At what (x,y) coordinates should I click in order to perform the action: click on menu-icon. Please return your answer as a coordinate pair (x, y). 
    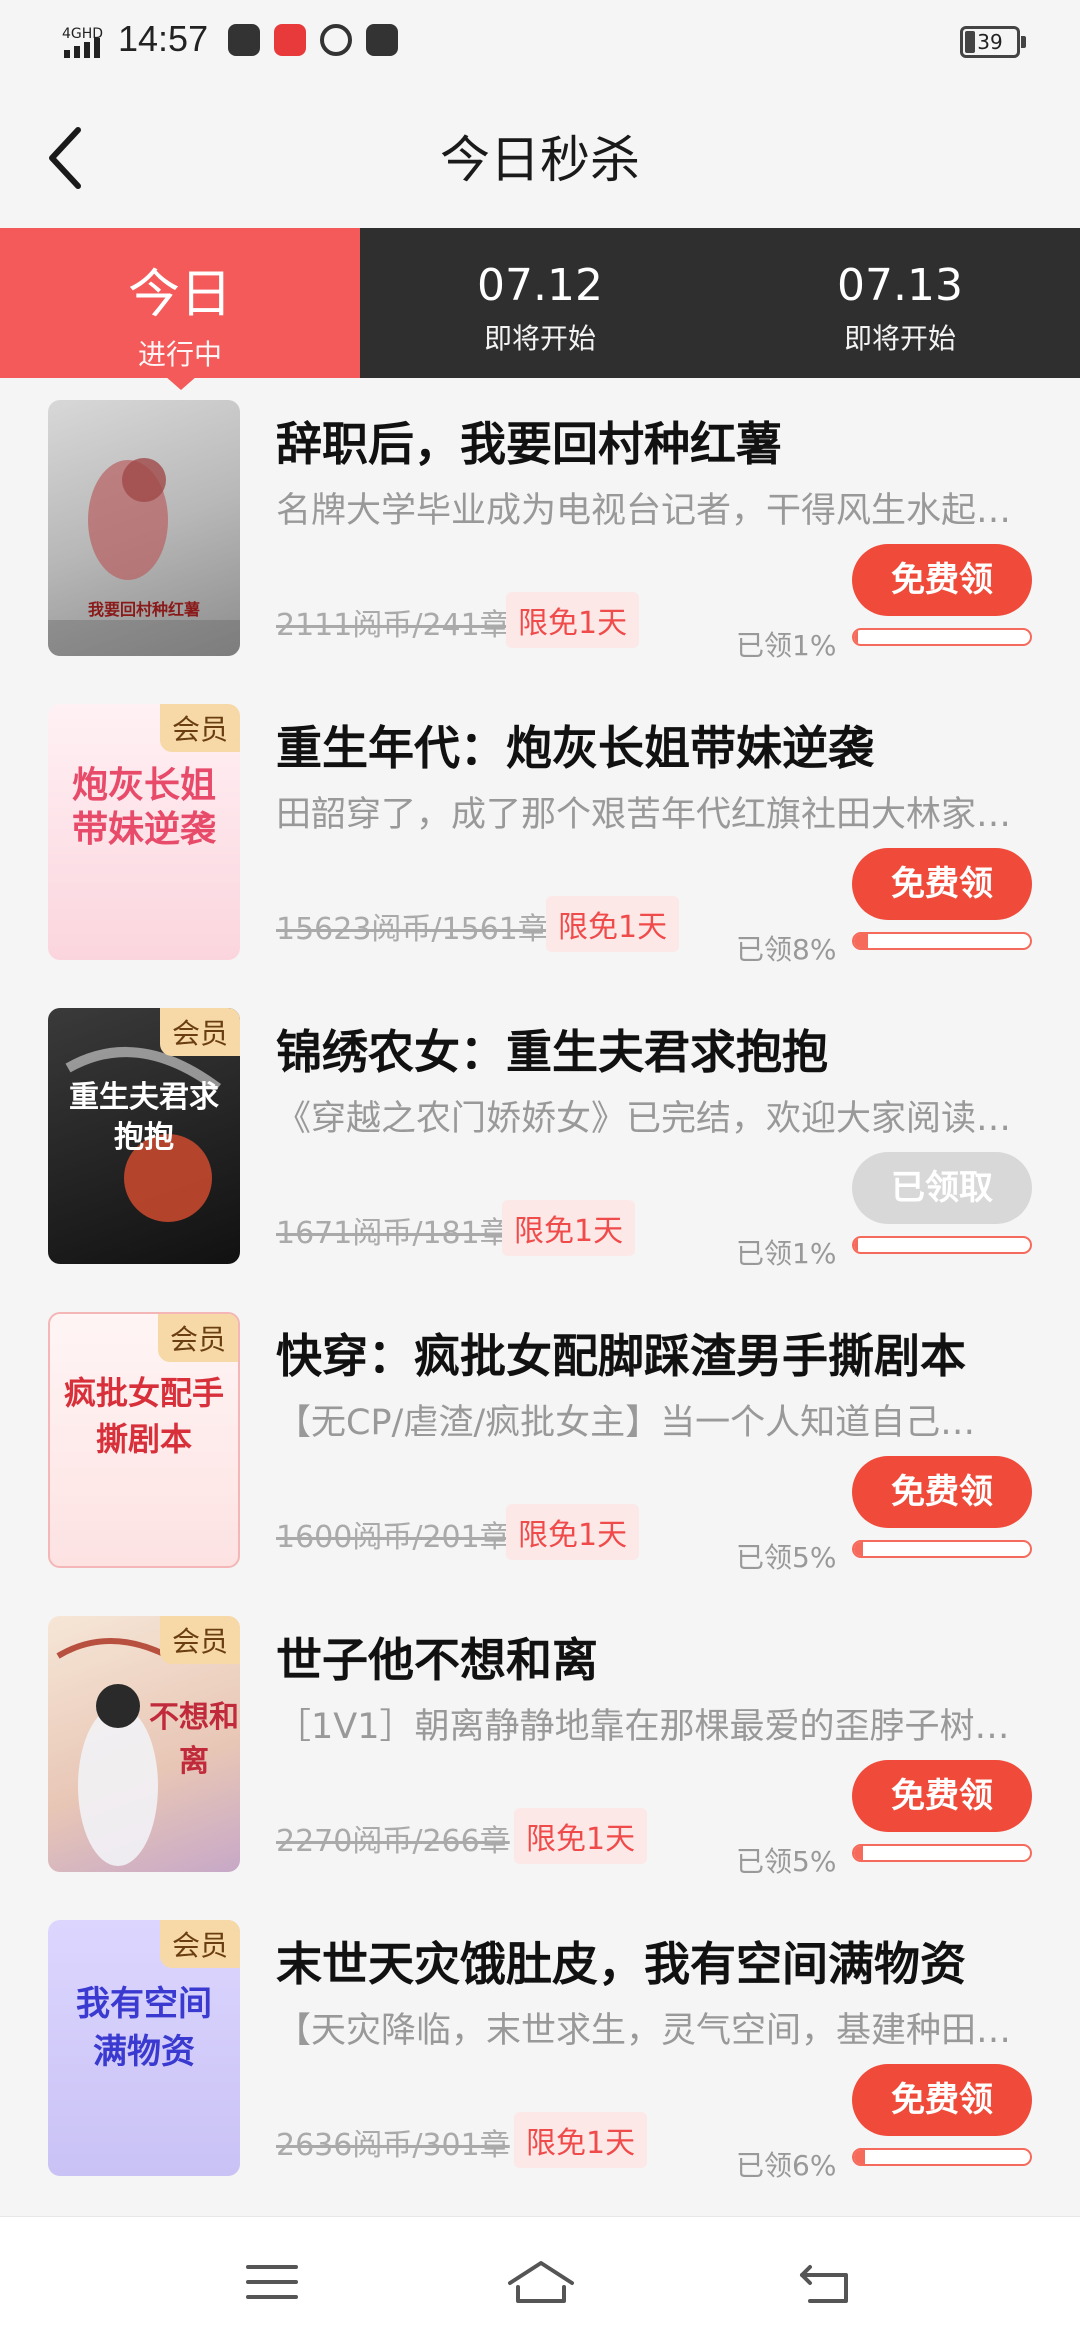
    Looking at the image, I should click on (272, 2282).